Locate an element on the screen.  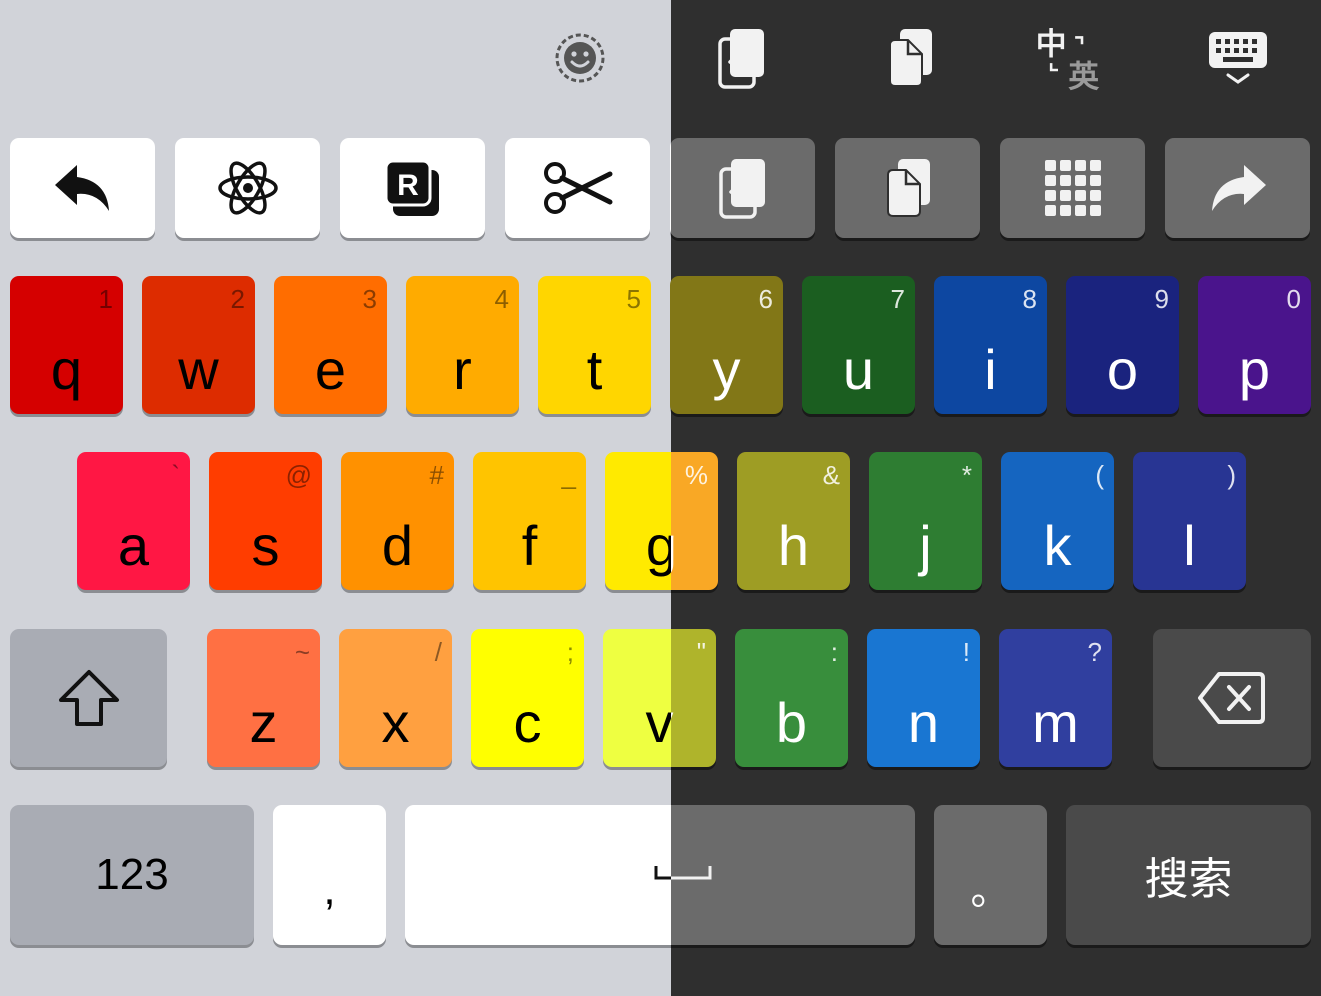
key-letter: h is located at coordinates (793, 545).